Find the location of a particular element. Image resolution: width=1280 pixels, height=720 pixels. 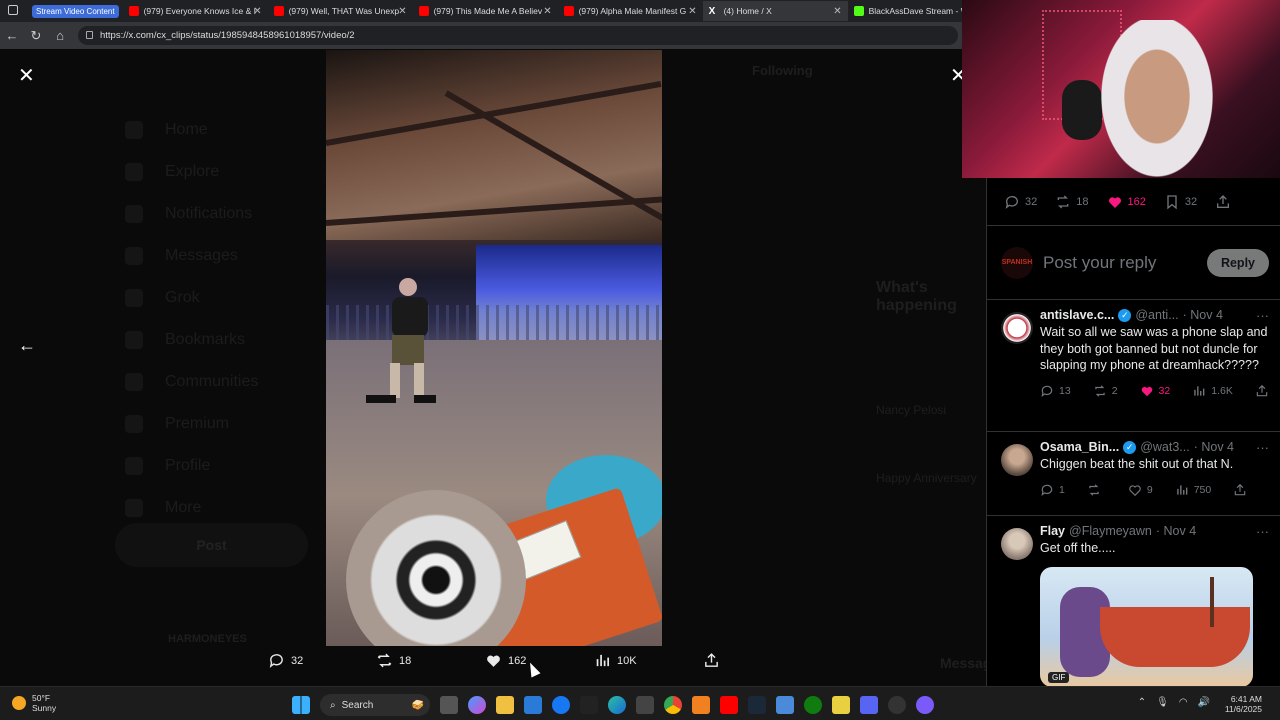

reply-action: 32 is located at coordinates (285, 660).